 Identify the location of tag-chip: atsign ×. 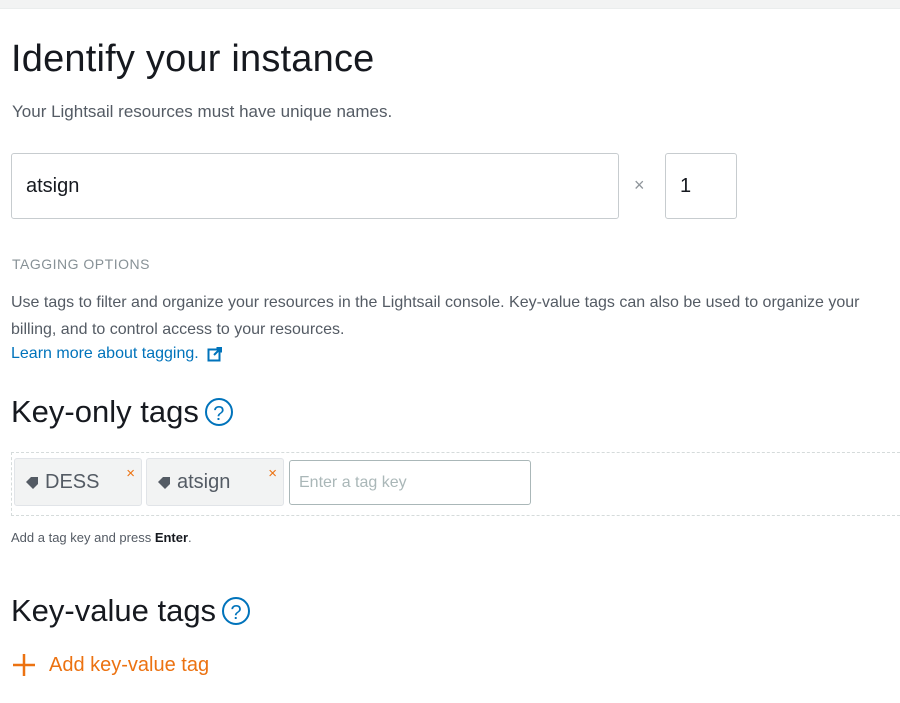
(215, 482).